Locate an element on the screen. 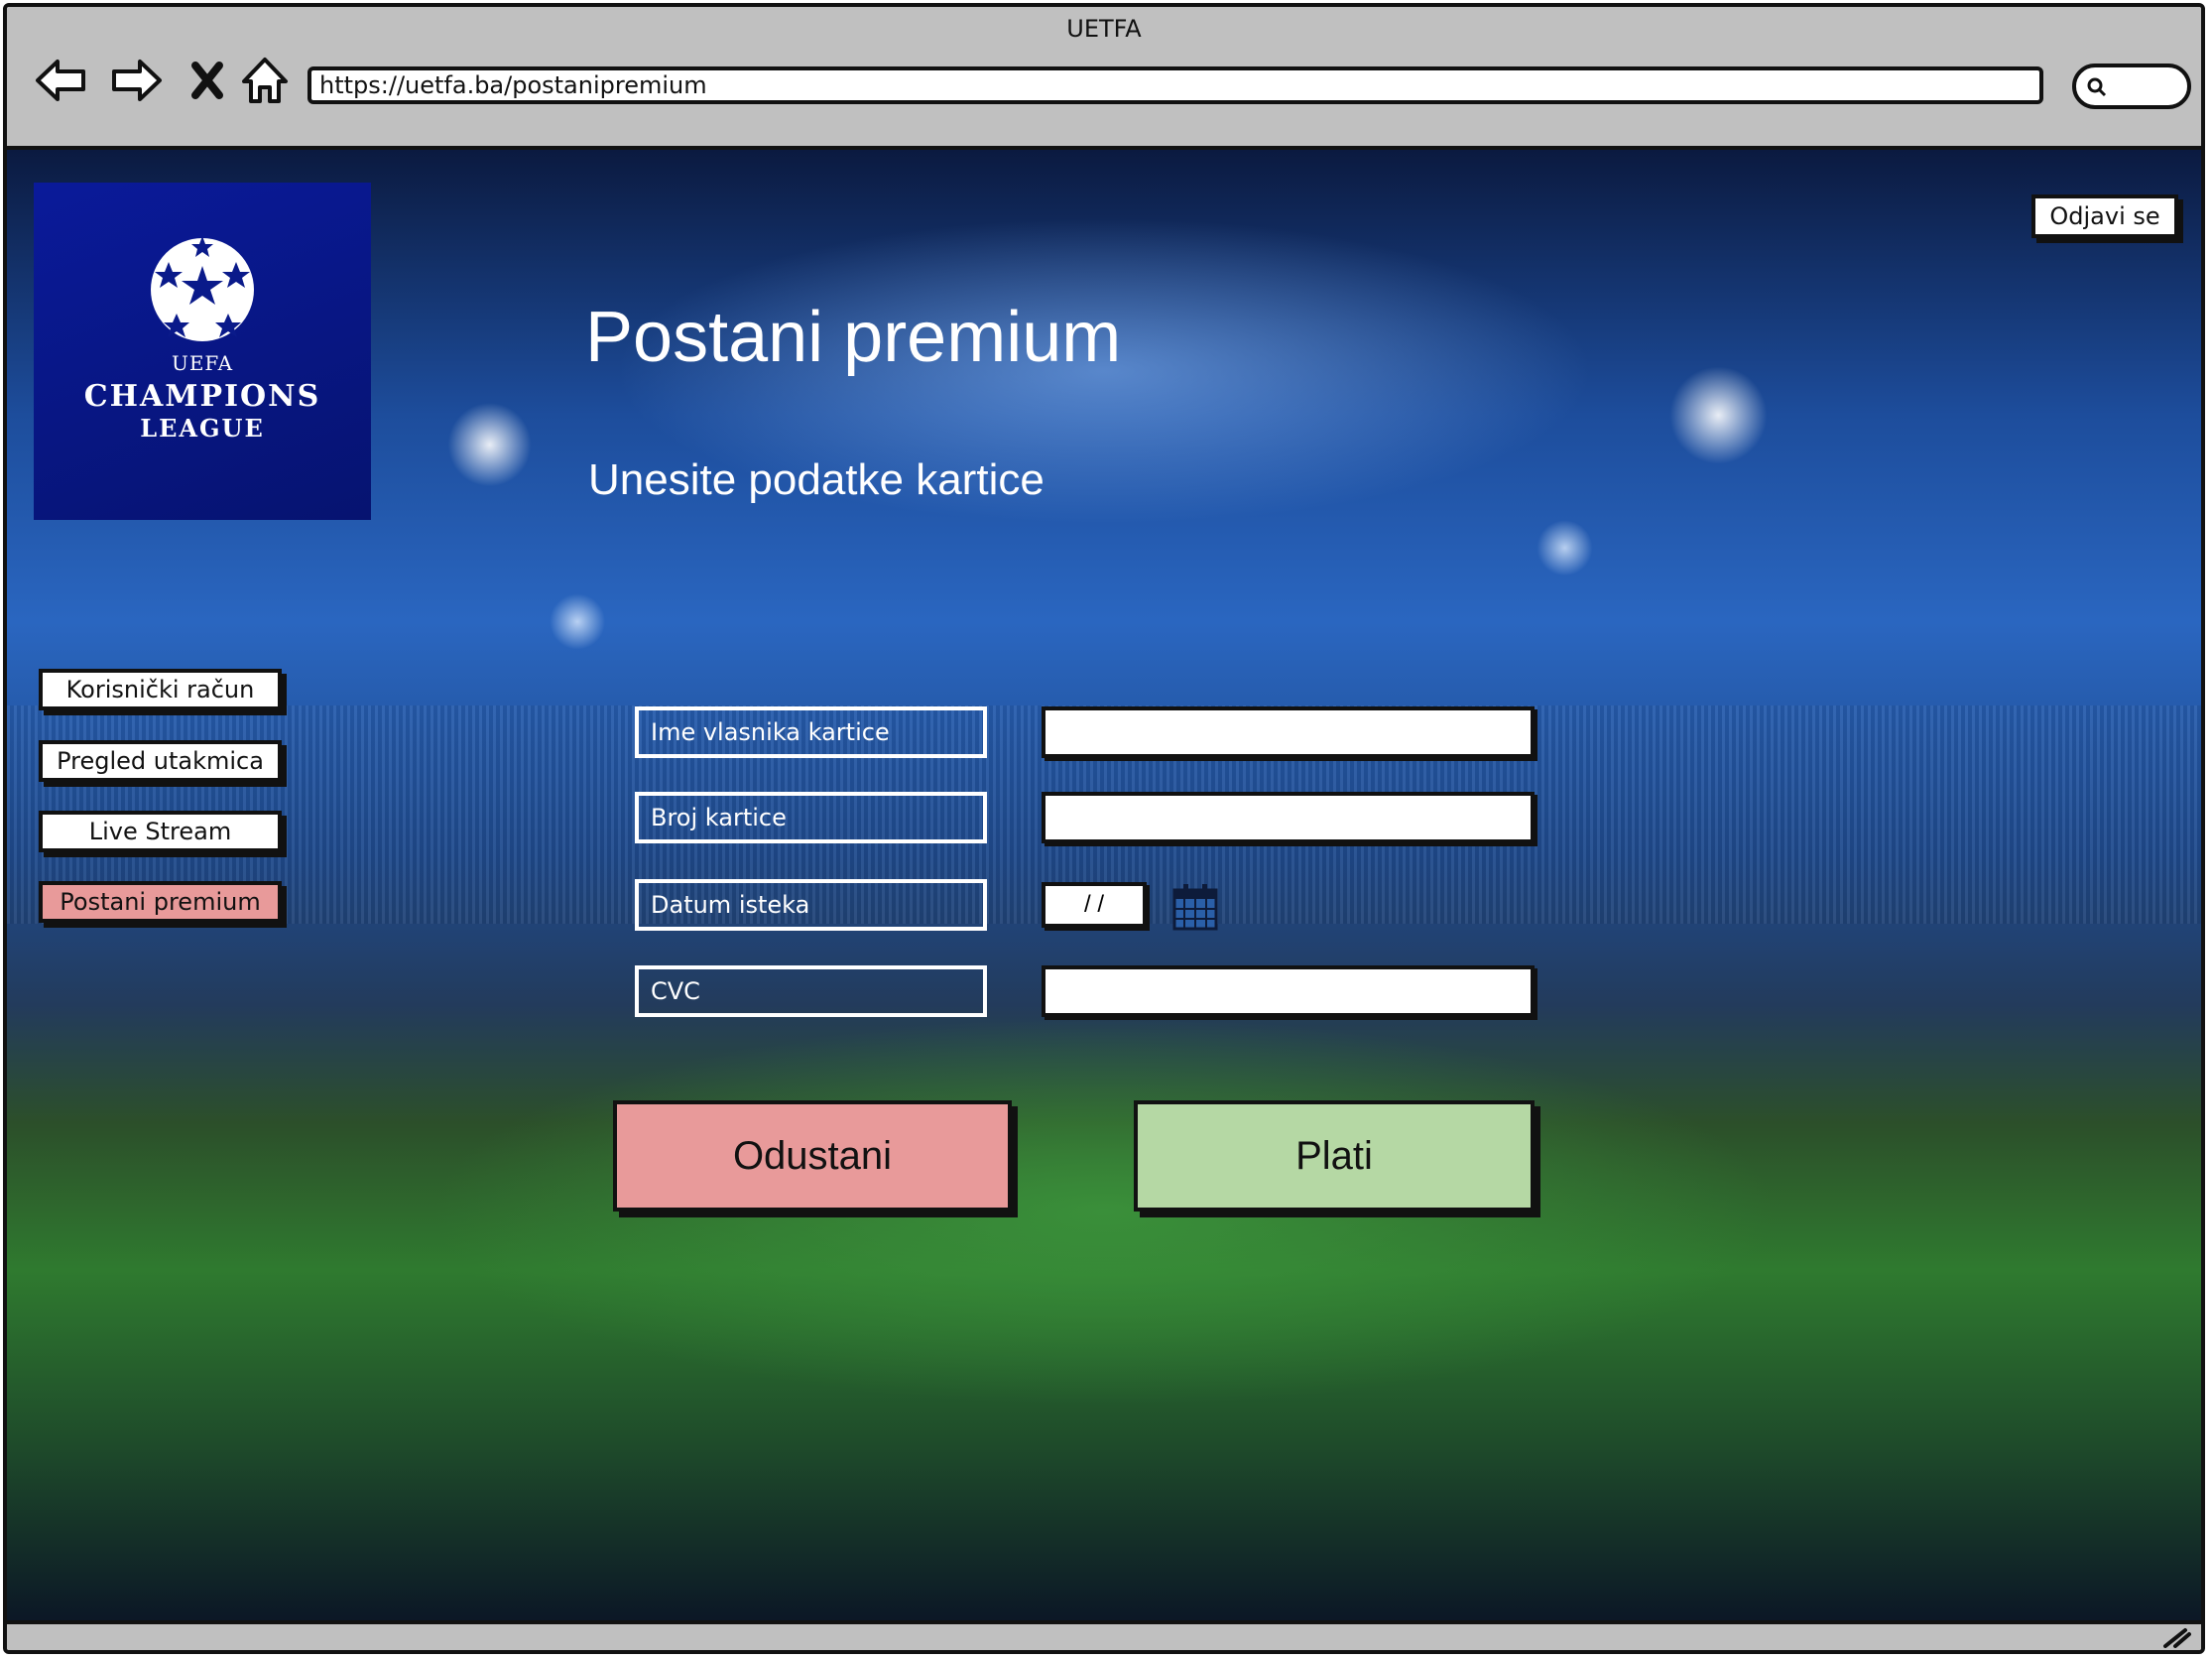  logo-champions-text: CHAMPIONS is located at coordinates (202, 396).